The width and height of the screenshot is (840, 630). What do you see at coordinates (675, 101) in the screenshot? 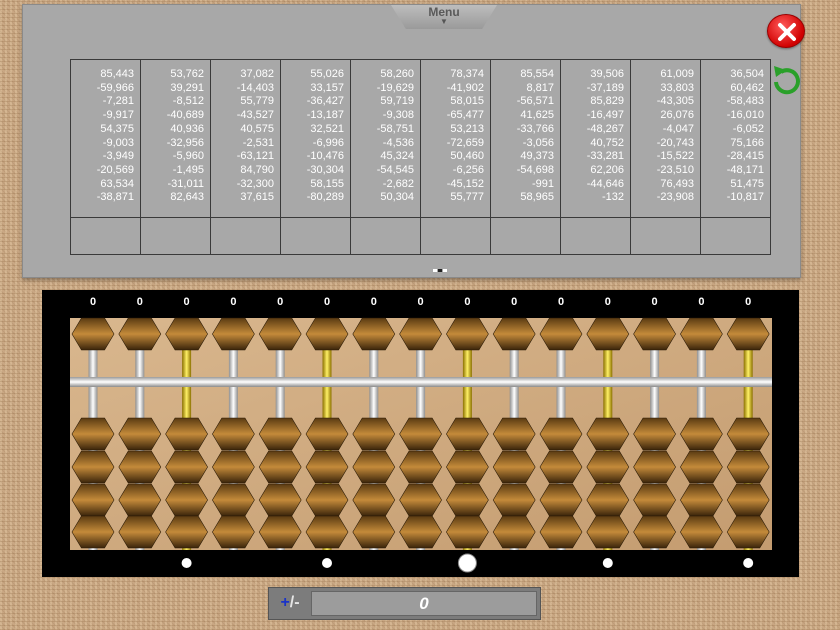
I see `problem-number: -43,305` at bounding box center [675, 101].